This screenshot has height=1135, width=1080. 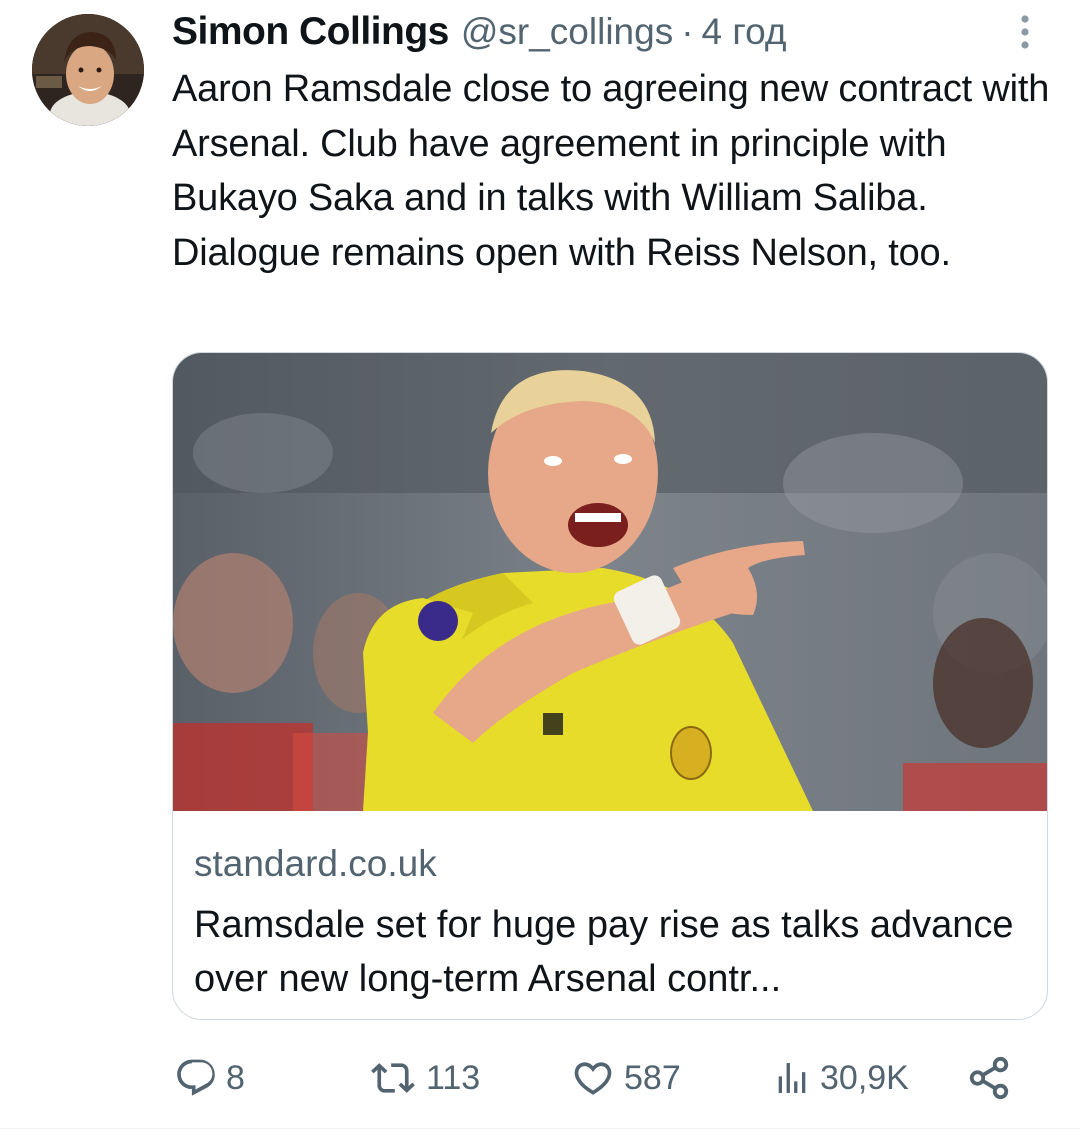 I want to click on like-button: 587, so click(x=625, y=1078).